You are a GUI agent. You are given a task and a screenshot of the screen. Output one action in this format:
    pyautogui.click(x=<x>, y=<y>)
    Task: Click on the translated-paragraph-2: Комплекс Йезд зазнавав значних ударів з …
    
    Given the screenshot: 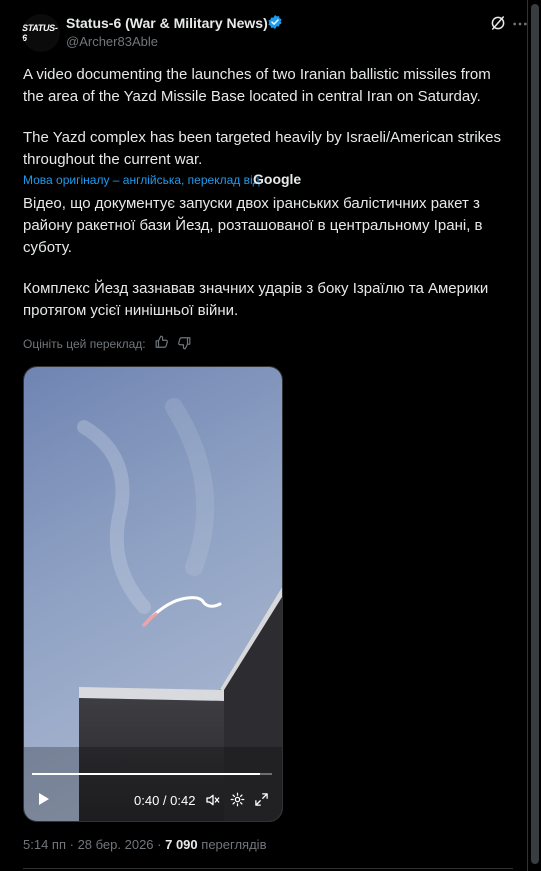 What is the action you would take?
    pyautogui.click(x=256, y=299)
    